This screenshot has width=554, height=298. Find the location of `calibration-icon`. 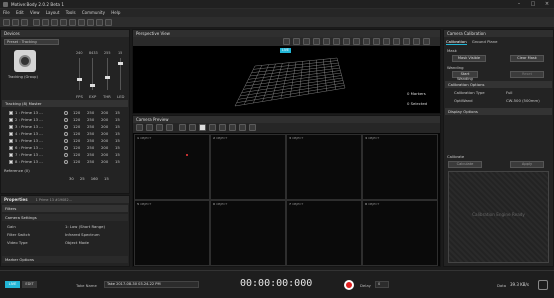

calibration-icon is located at coordinates (72, 22).